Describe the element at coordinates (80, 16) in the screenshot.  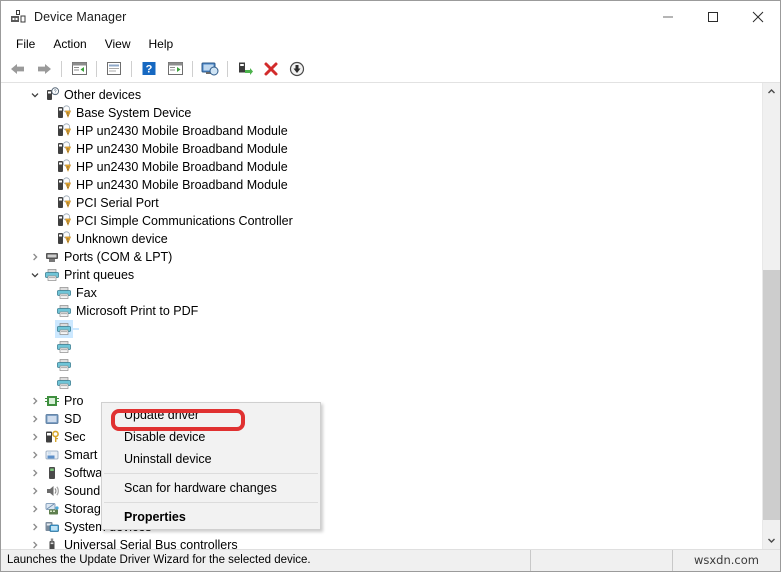
I see `window-title: Device Manager` at that location.